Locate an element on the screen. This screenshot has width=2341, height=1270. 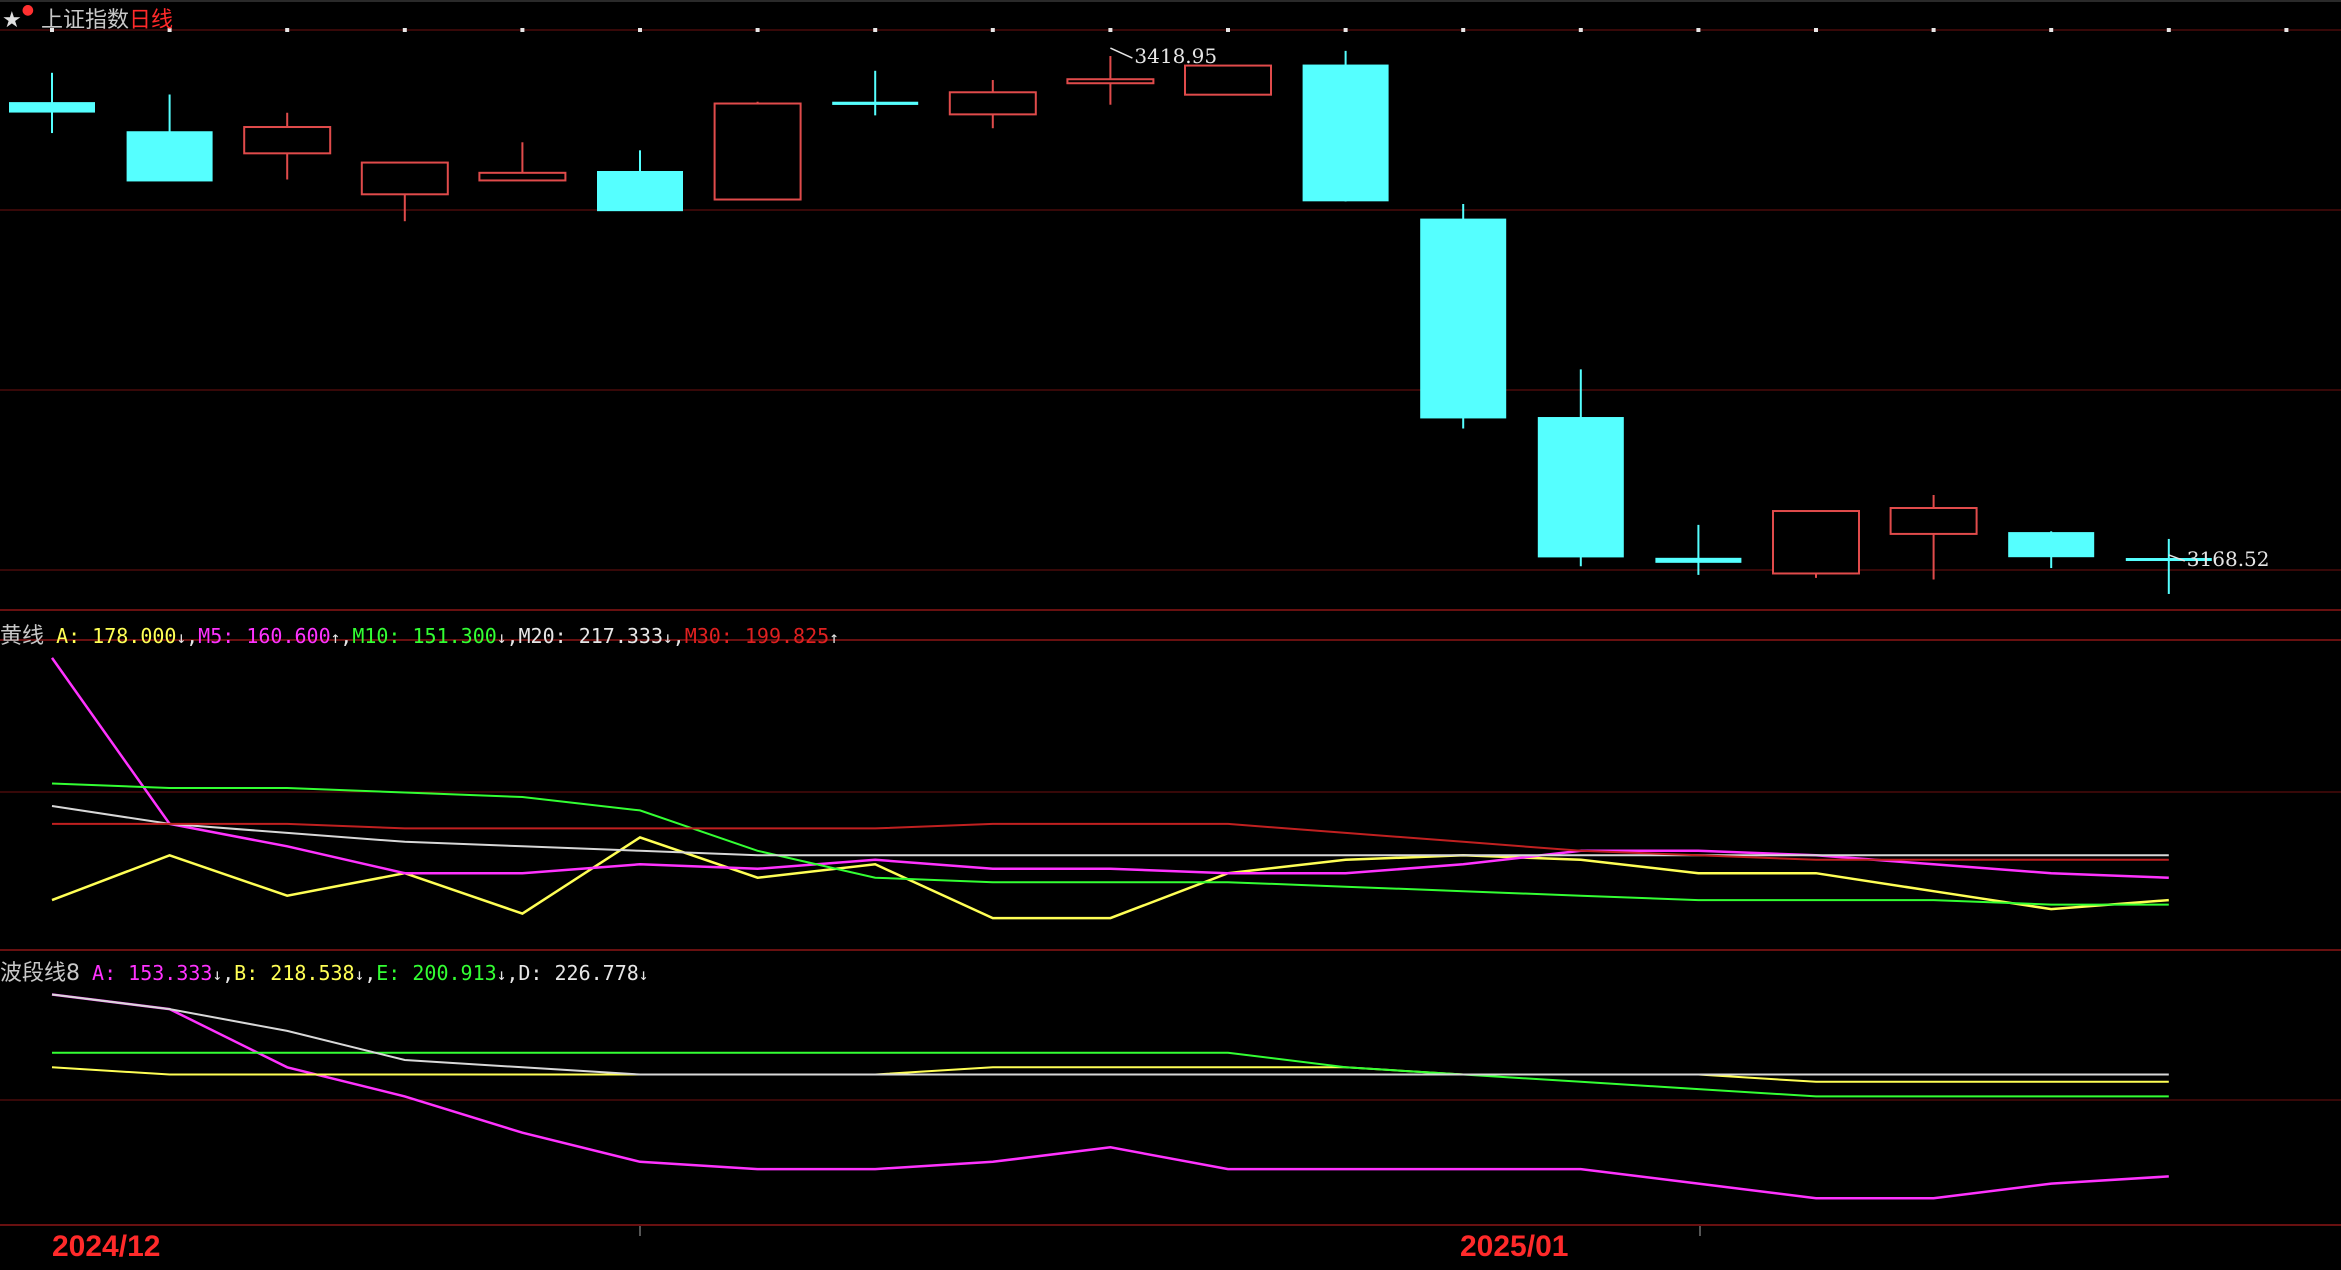
low-price-value: 3168.52 is located at coordinates (2228, 558).